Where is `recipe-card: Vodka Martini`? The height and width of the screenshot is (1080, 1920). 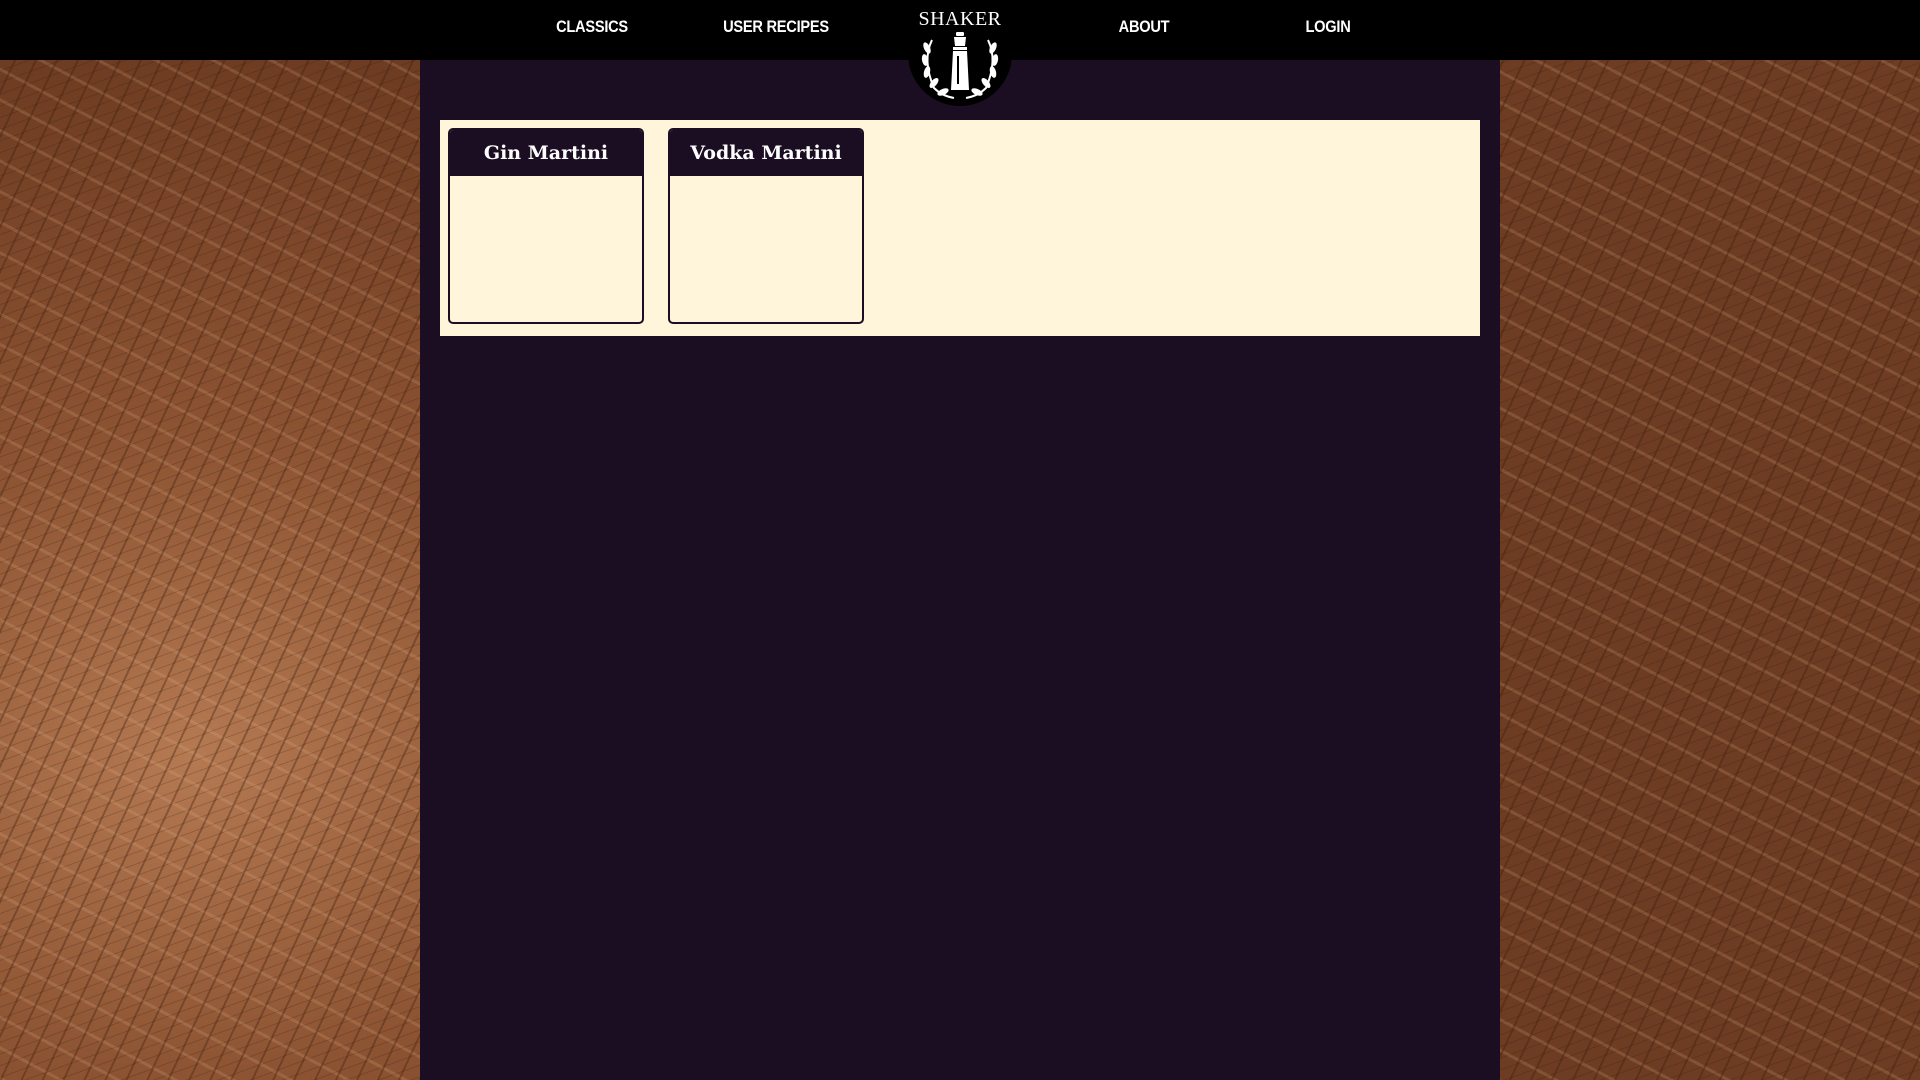 recipe-card: Vodka Martini is located at coordinates (766, 226).